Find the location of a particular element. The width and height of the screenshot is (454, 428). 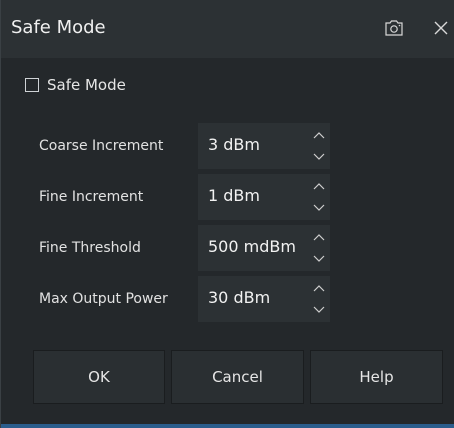

max-output-power-down-button is located at coordinates (319, 310).